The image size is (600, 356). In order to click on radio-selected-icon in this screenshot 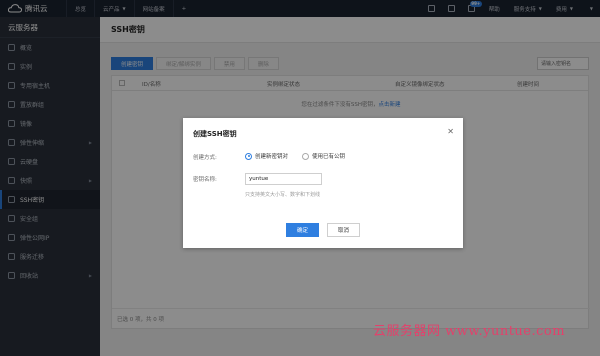, I will do `click(248, 156)`.